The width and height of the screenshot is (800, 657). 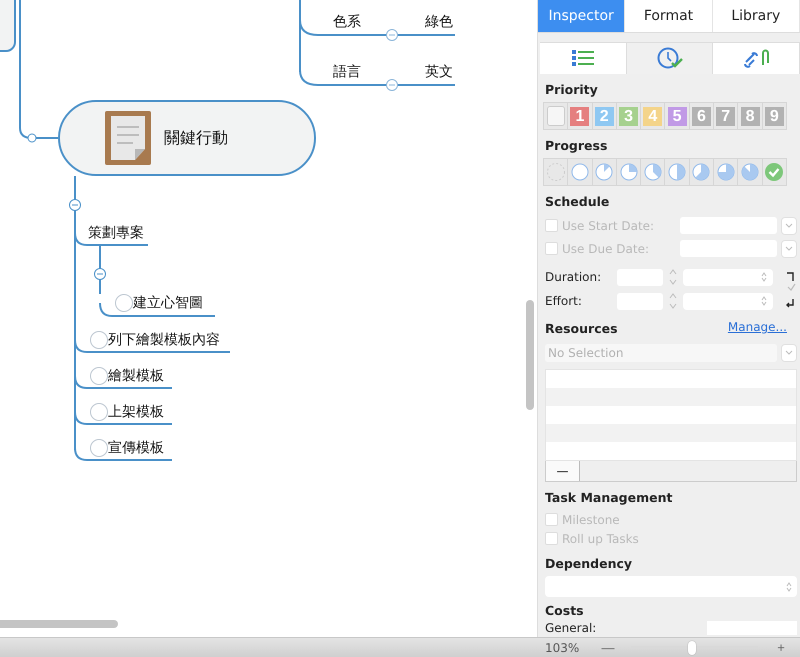 What do you see at coordinates (581, 328) in the screenshot?
I see `section-heading: Resources` at bounding box center [581, 328].